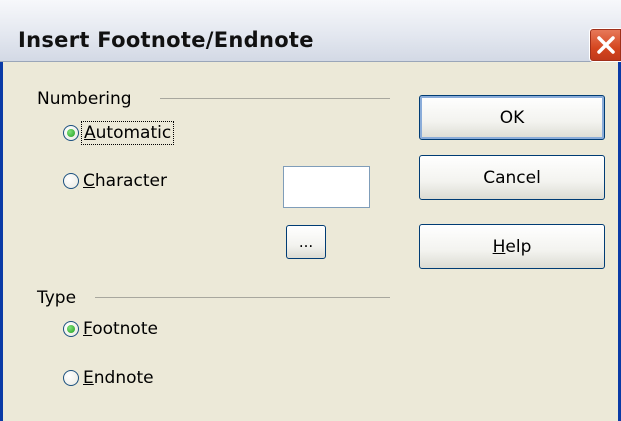  Describe the element at coordinates (125, 181) in the screenshot. I see `radio-character-label: Character` at that location.